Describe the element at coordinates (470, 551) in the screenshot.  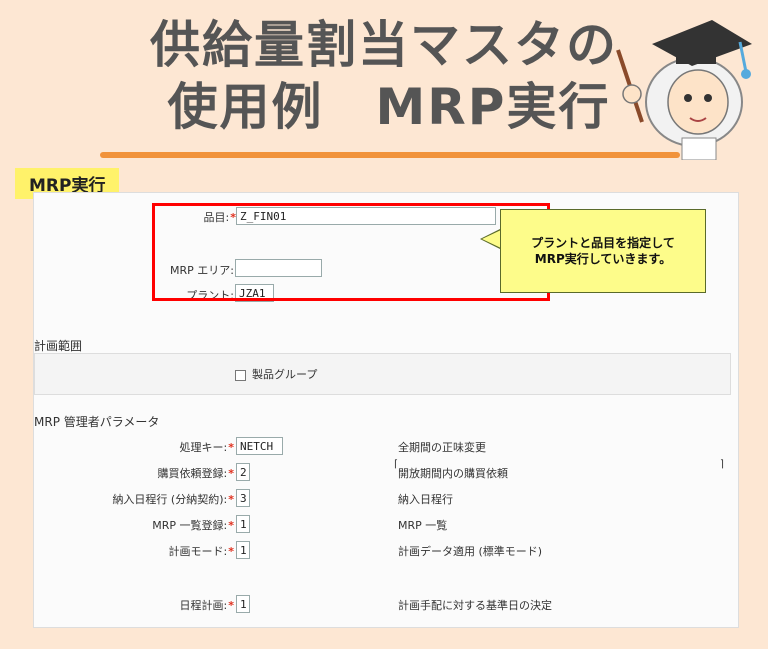
I see `planning-mode-desc: 計画データ適用 (標準モード)` at that location.